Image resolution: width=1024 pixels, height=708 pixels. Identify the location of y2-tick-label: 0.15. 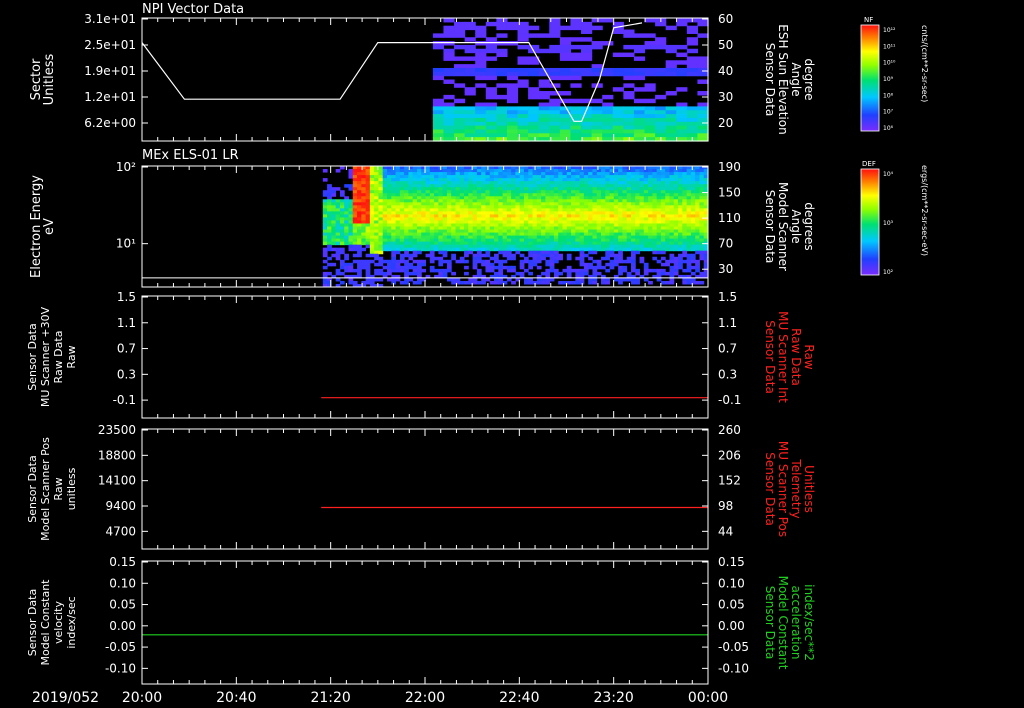
(731, 562).